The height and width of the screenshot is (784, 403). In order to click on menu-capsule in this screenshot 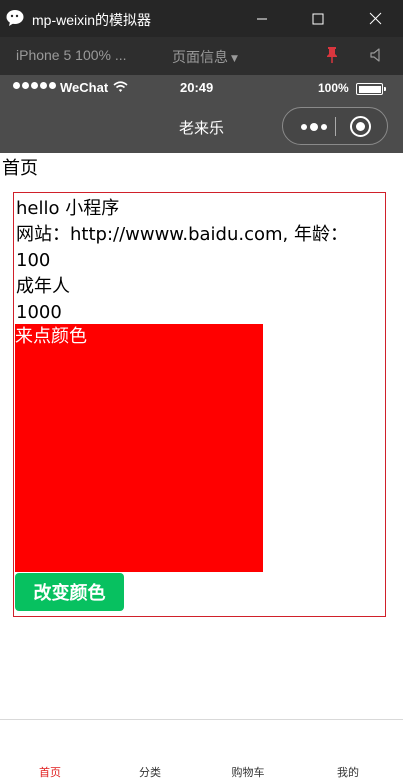, I will do `click(335, 126)`.